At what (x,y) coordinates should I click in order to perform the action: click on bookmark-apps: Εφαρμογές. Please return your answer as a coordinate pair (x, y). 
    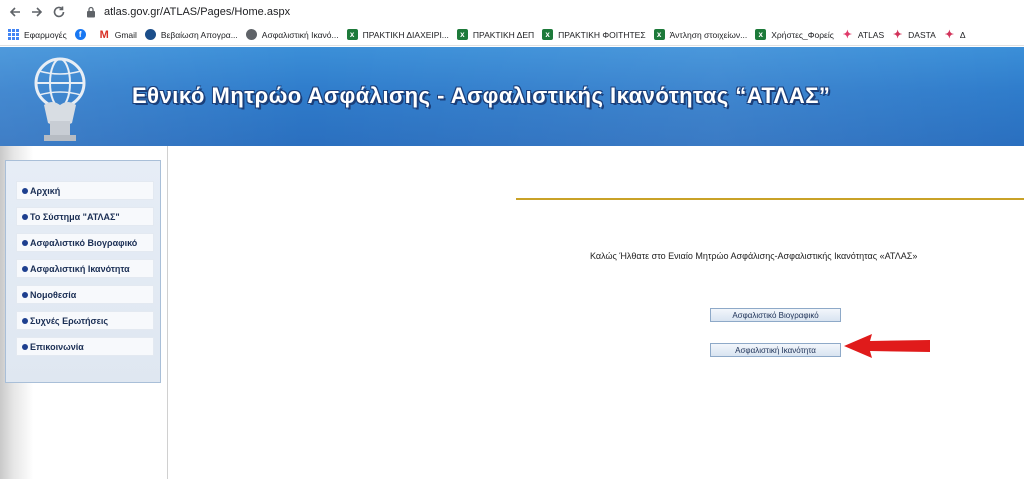
    Looking at the image, I should click on (37, 34).